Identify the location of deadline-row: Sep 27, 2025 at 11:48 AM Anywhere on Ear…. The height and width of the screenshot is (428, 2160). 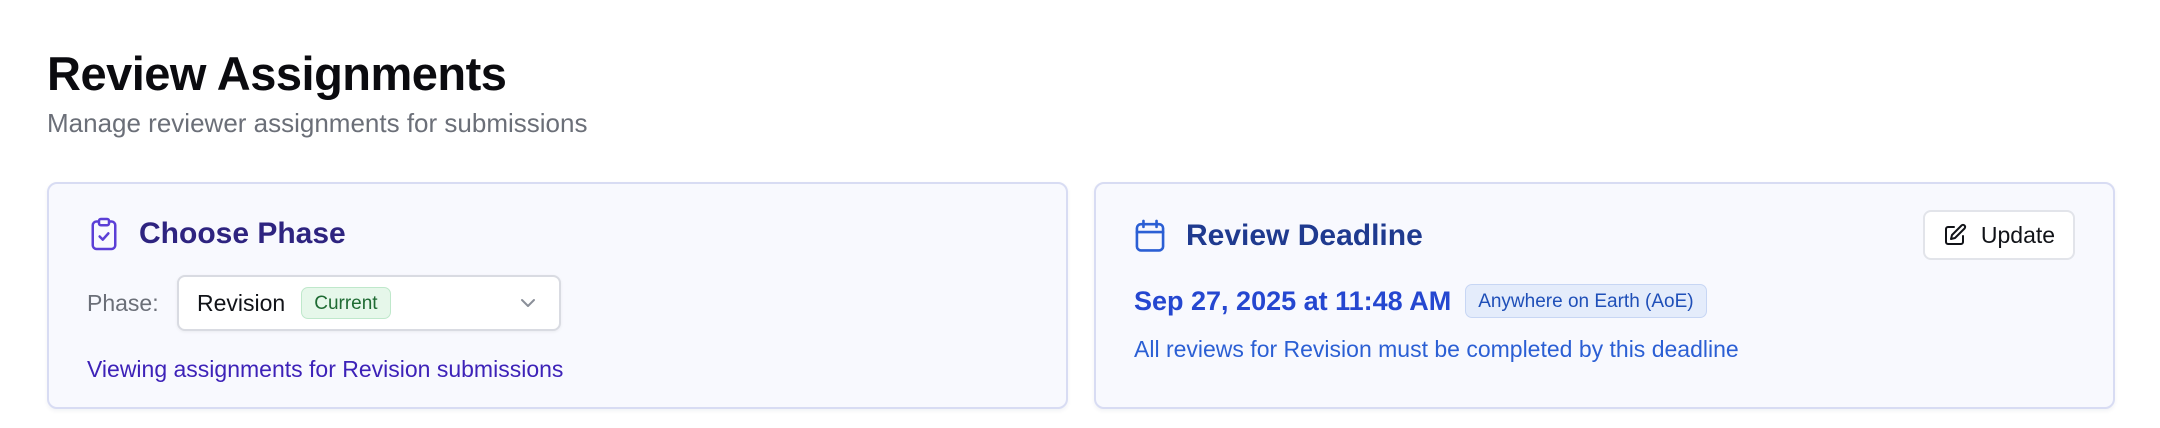
(1420, 301).